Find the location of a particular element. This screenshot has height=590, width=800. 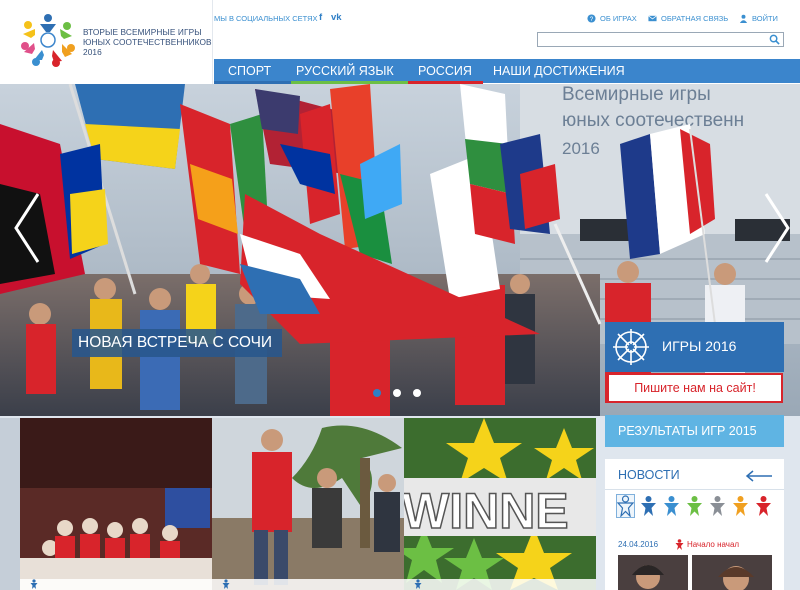

backdrop-line-1: Всемирные игры is located at coordinates (636, 94).